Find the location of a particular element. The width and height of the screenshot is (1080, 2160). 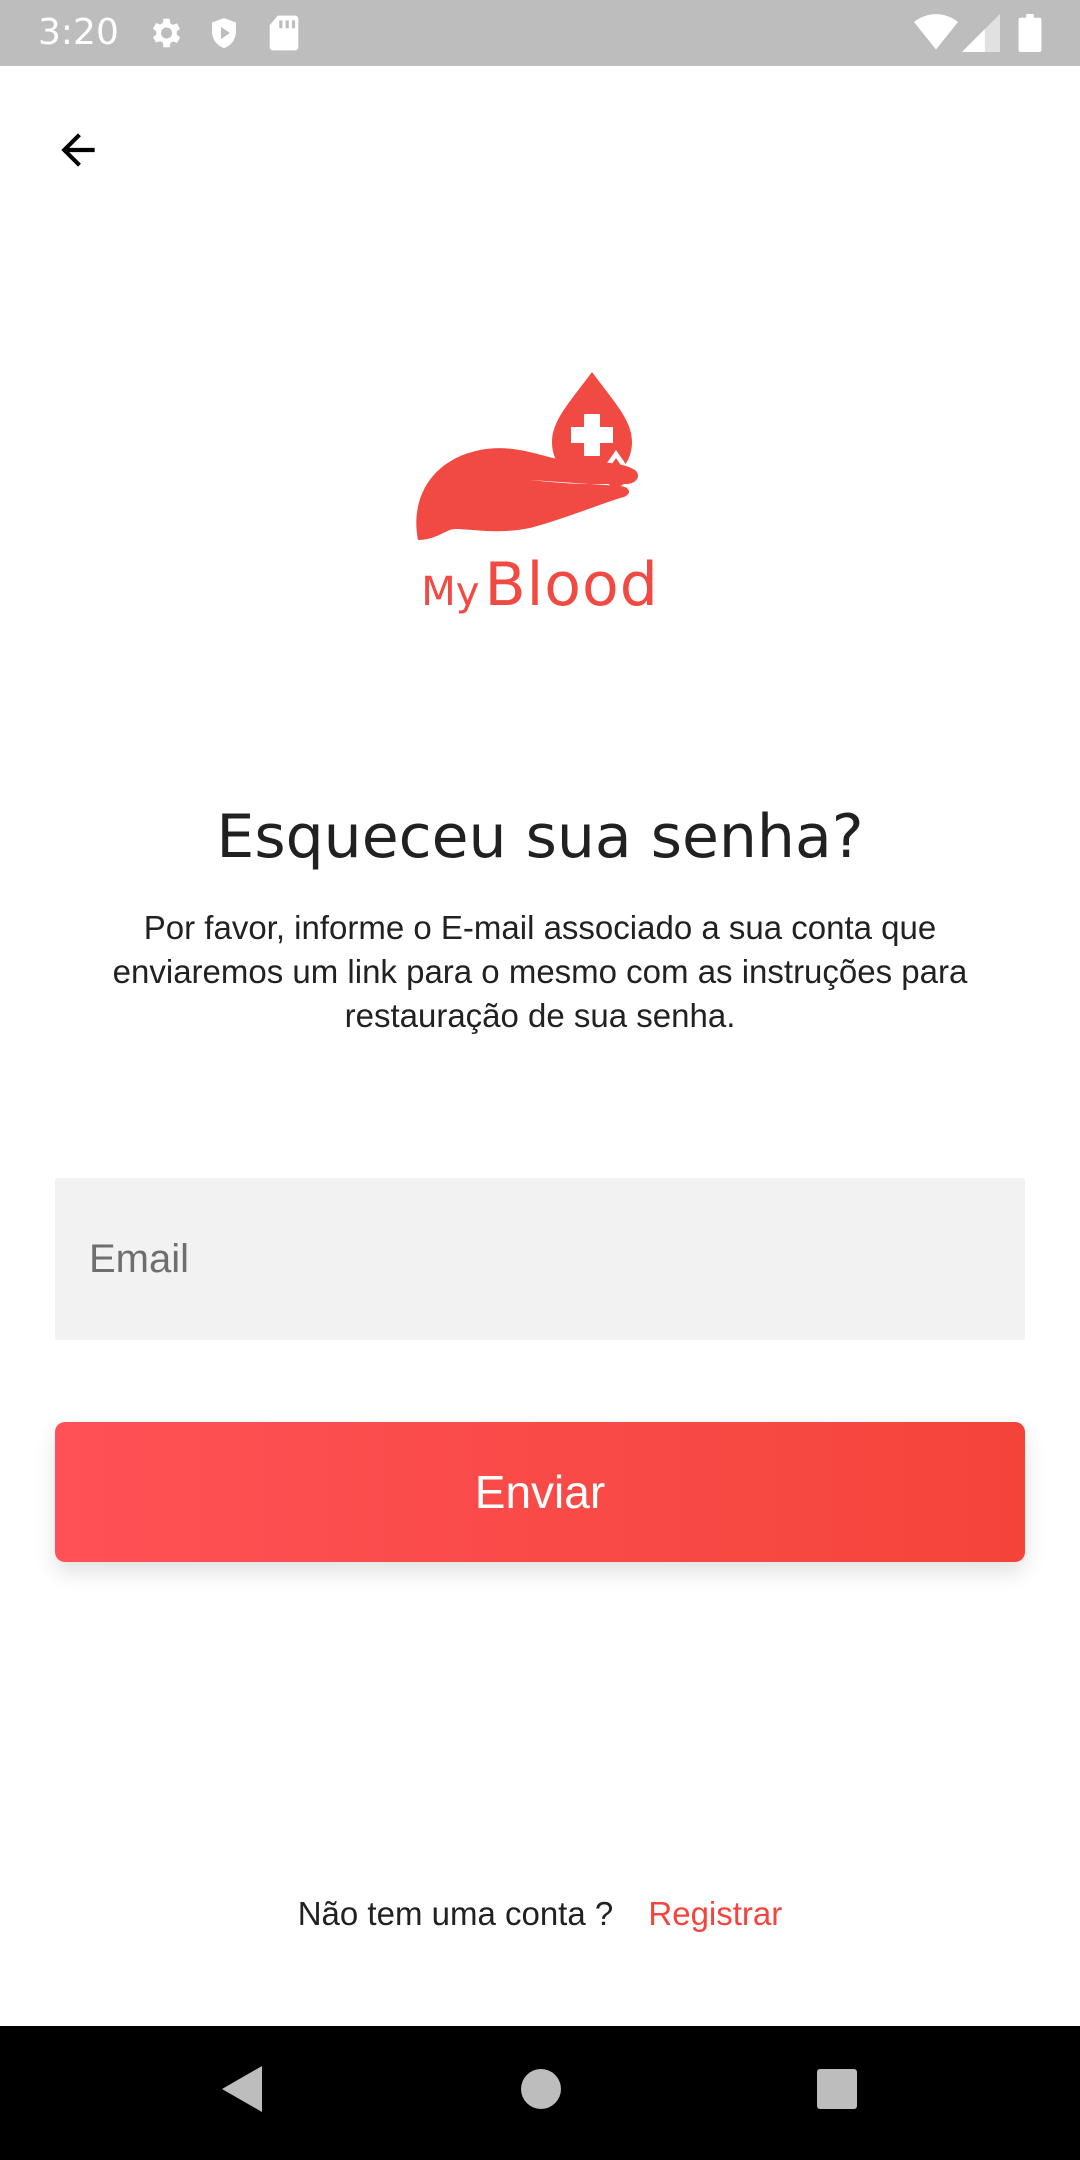

wifi-icon is located at coordinates (936, 33).